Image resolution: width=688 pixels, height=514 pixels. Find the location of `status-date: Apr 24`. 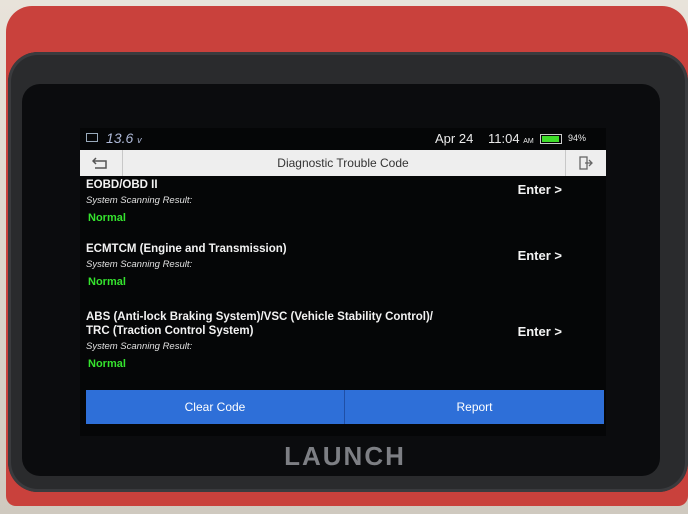

status-date: Apr 24 is located at coordinates (454, 138).